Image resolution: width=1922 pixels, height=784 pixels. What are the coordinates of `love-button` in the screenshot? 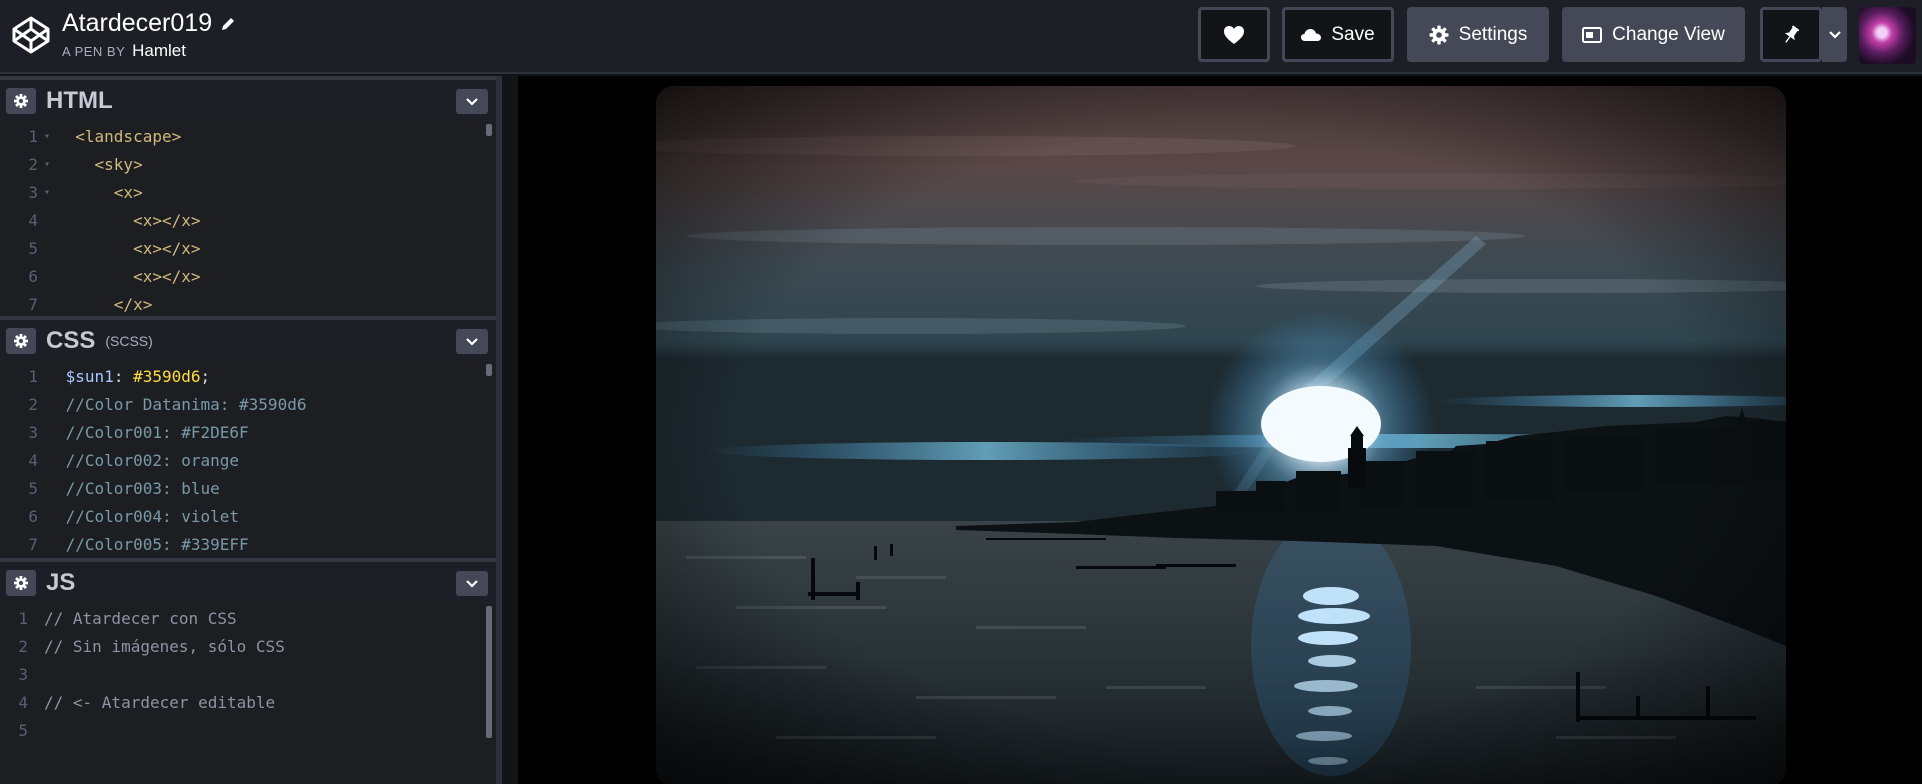 It's located at (1234, 34).